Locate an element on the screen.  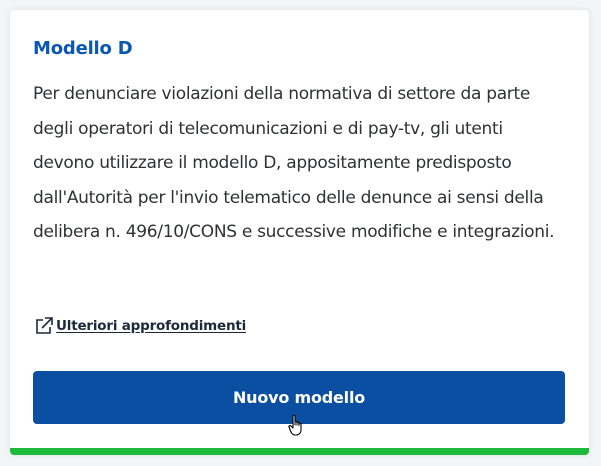
card-title: Modello D is located at coordinates (83, 48).